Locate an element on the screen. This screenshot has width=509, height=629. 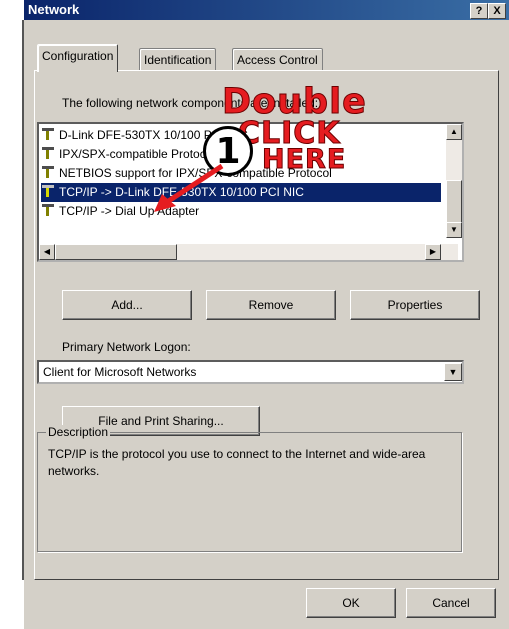
tab-identification: Identification is located at coordinates (178, 59).